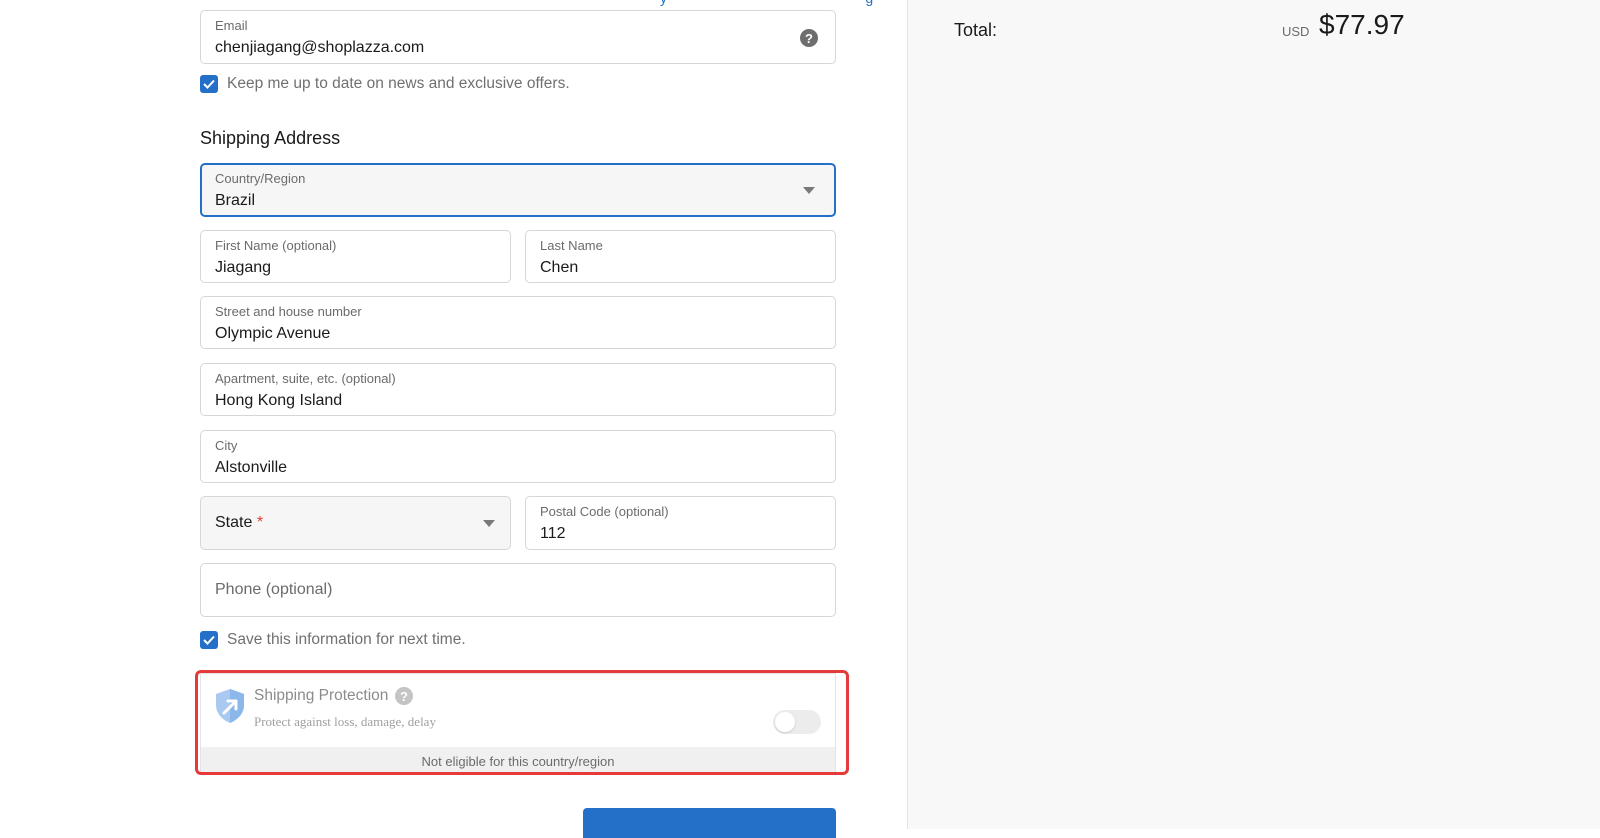 The image size is (1600, 838). What do you see at coordinates (305, 378) in the screenshot?
I see `apartment-label: Apartment, suite, etc. (optional)` at bounding box center [305, 378].